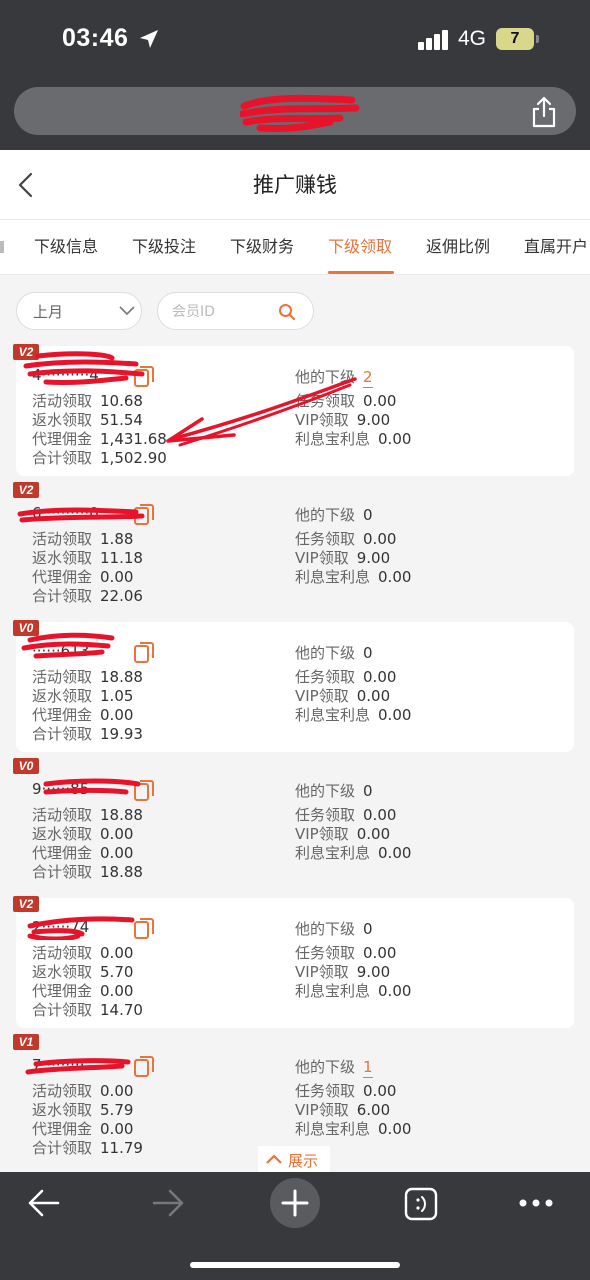 The width and height of the screenshot is (590, 1280). Describe the element at coordinates (421, 1204) in the screenshot. I see `tabs-icon` at that location.